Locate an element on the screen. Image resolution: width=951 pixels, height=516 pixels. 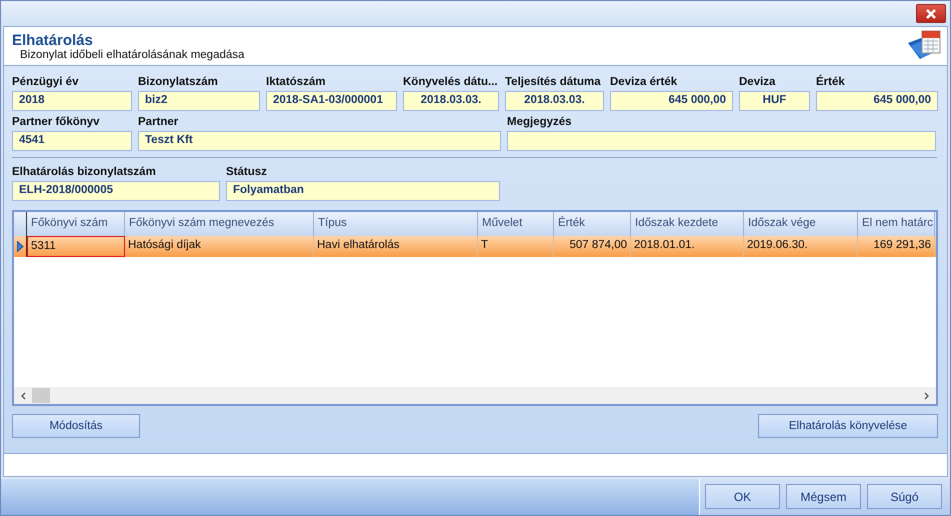
table-cell: T is located at coordinates (516, 246).